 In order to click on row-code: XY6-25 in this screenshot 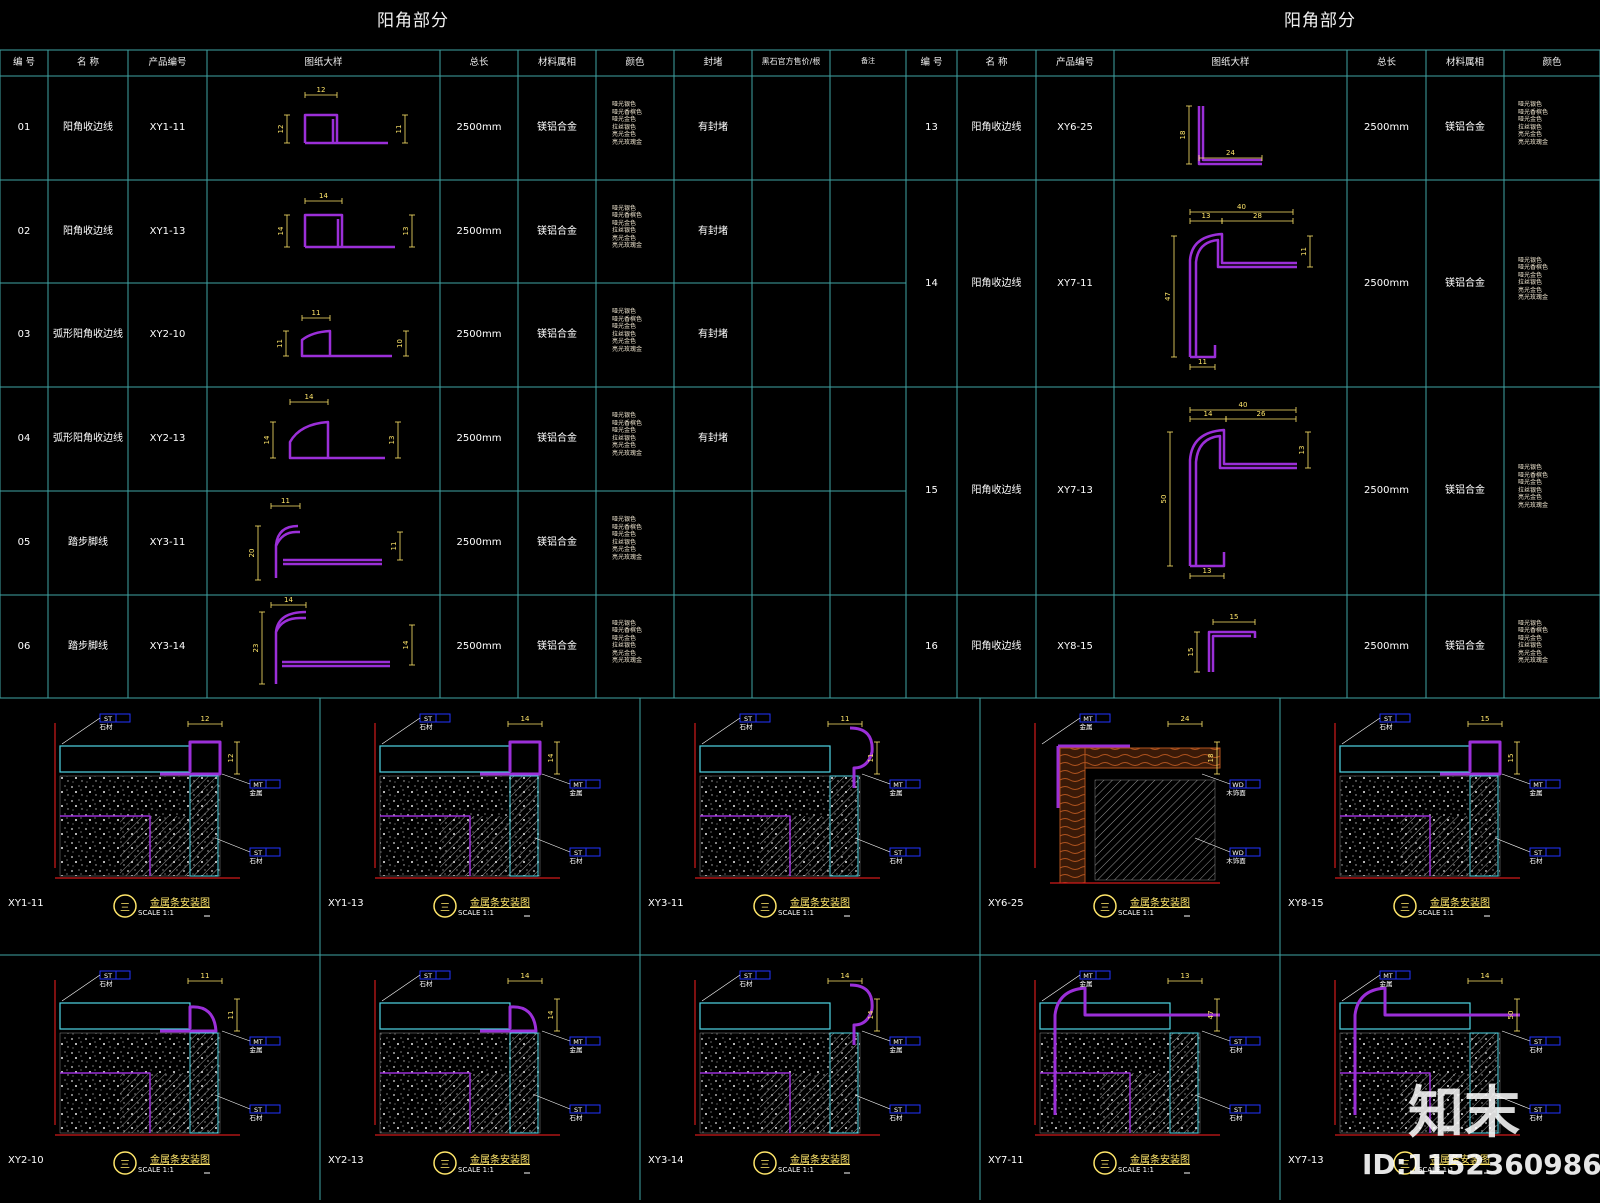, I will do `click(1075, 127)`.